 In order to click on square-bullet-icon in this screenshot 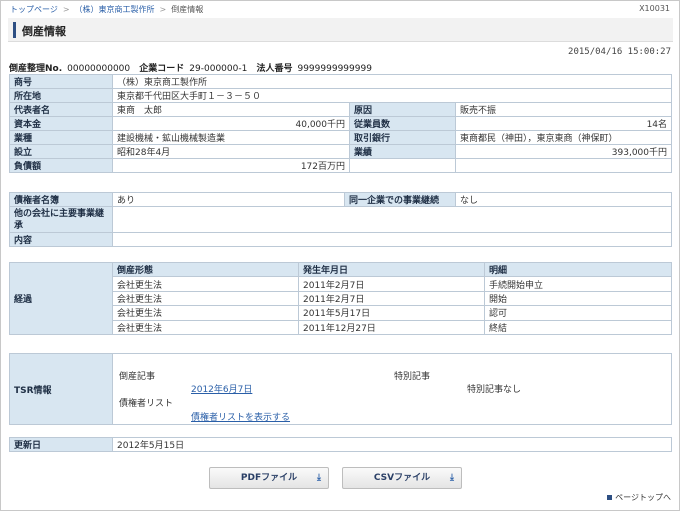, I will do `click(610, 497)`.